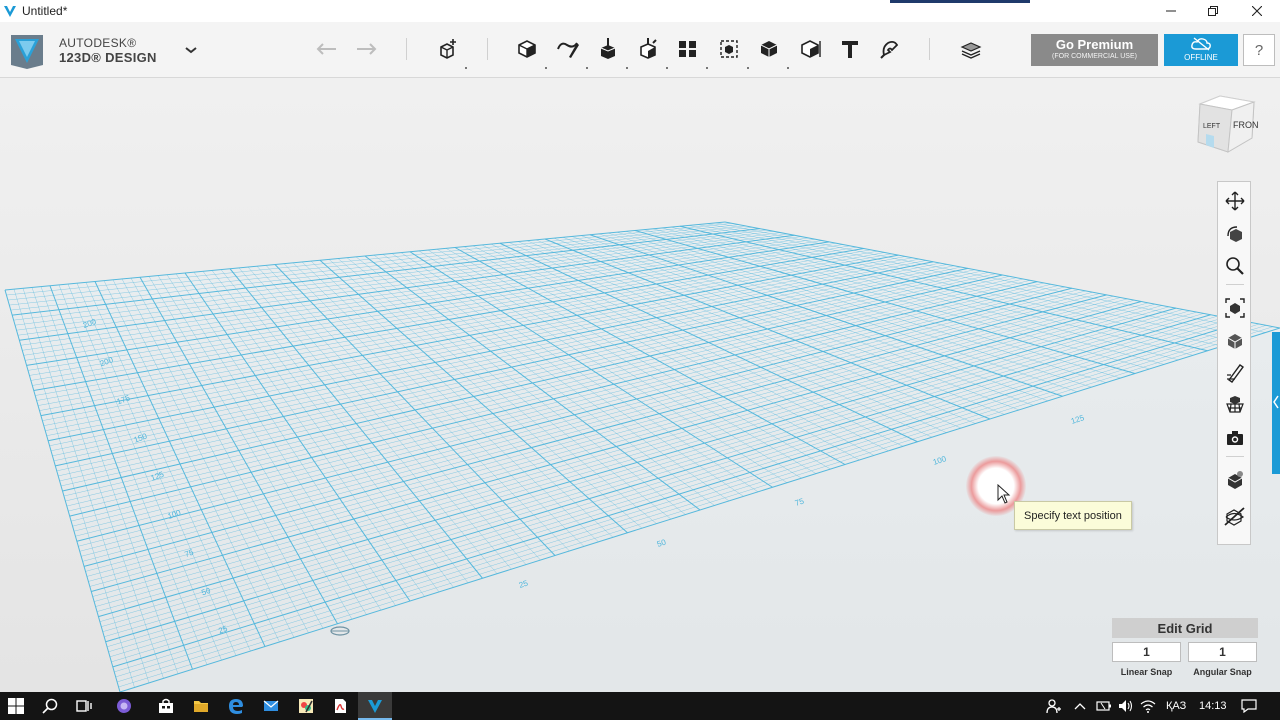 This screenshot has width=1280, height=720. What do you see at coordinates (1235, 308) in the screenshot?
I see `fit-button` at bounding box center [1235, 308].